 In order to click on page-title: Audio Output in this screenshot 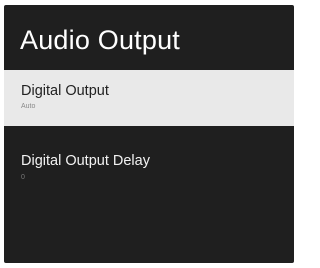, I will do `click(100, 40)`.